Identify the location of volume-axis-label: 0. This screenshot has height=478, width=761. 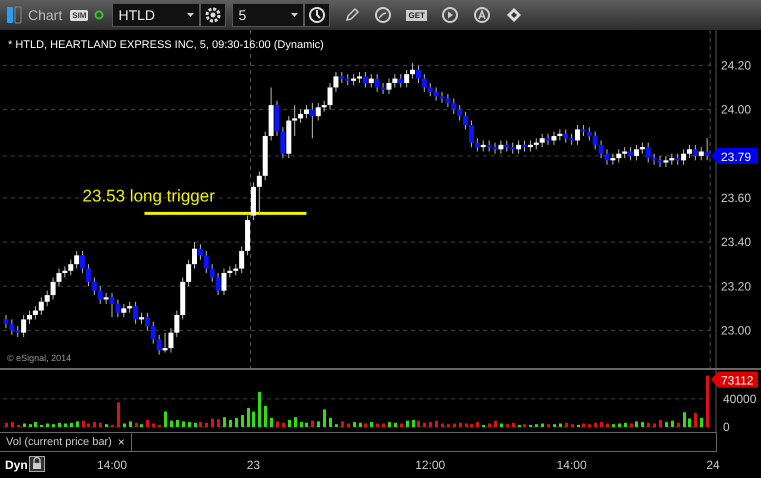
(726, 426).